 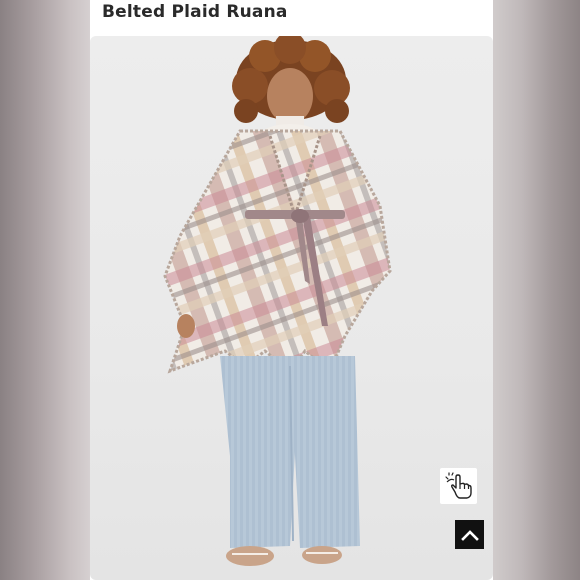 I want to click on hand-pointer-icon, so click(x=458, y=485).